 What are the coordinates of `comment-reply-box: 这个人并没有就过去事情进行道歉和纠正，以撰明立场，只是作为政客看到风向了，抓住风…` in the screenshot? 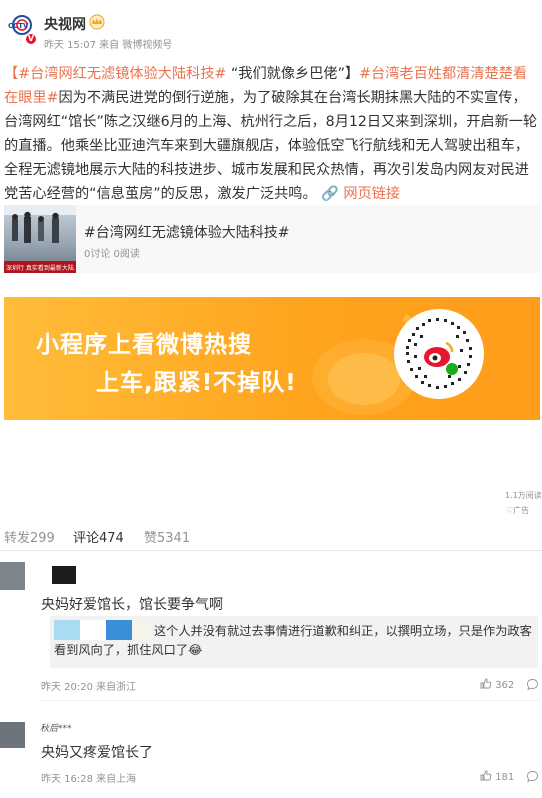 It's located at (294, 642).